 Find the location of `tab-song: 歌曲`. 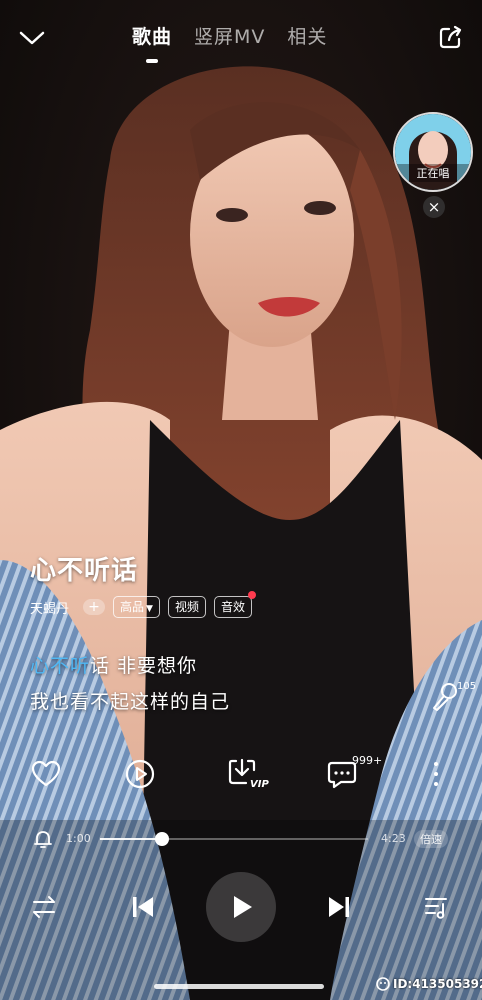

tab-song: 歌曲 is located at coordinates (152, 42).